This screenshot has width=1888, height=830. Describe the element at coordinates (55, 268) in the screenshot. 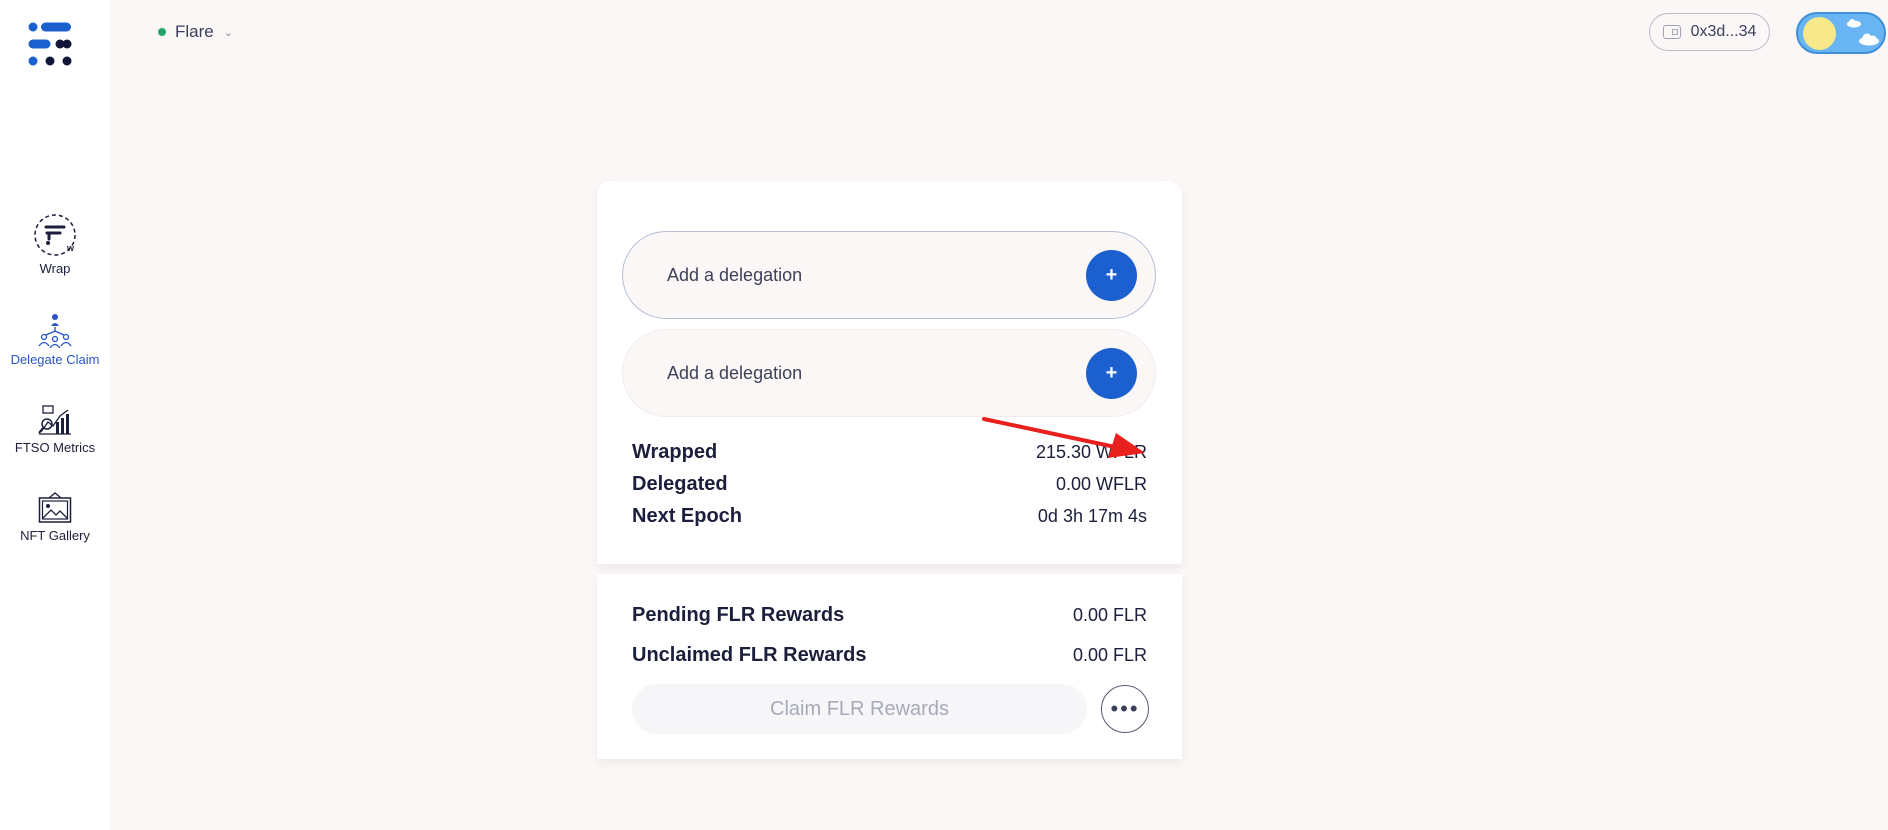

I see `sidebar-item-label: Wrap` at that location.